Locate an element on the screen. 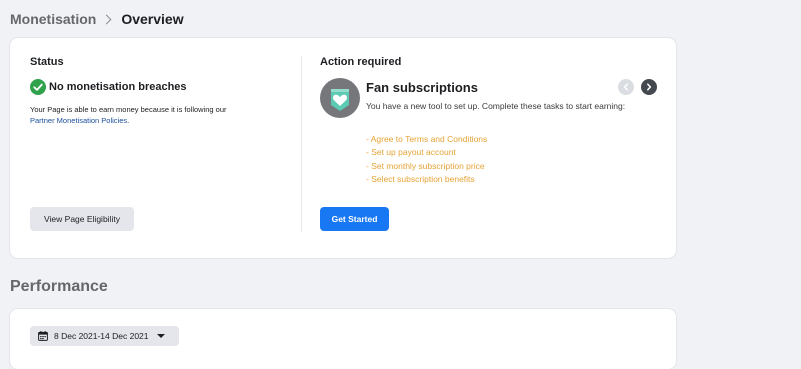  section-divider is located at coordinates (301, 144).